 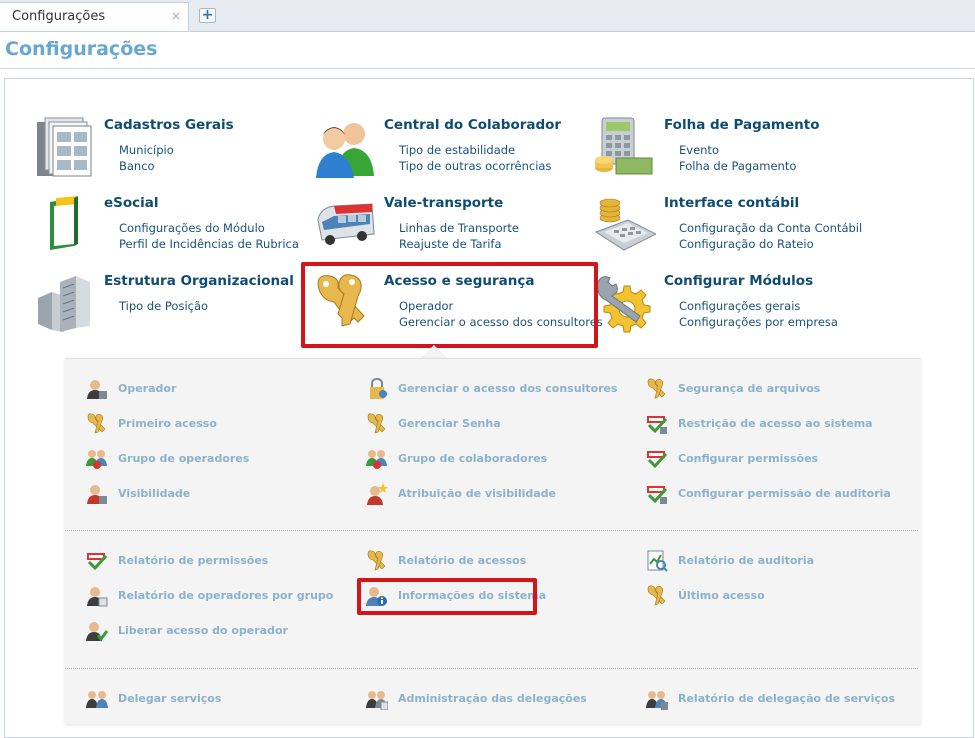 I want to click on tile-title: Interface contábil, so click(x=731, y=203).